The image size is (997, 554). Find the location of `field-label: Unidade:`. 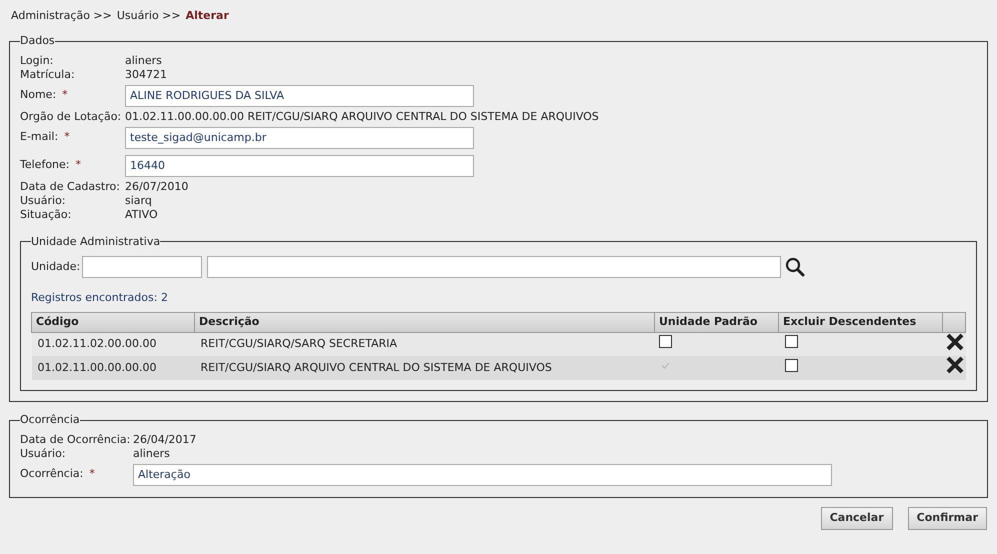

field-label: Unidade: is located at coordinates (55, 266).